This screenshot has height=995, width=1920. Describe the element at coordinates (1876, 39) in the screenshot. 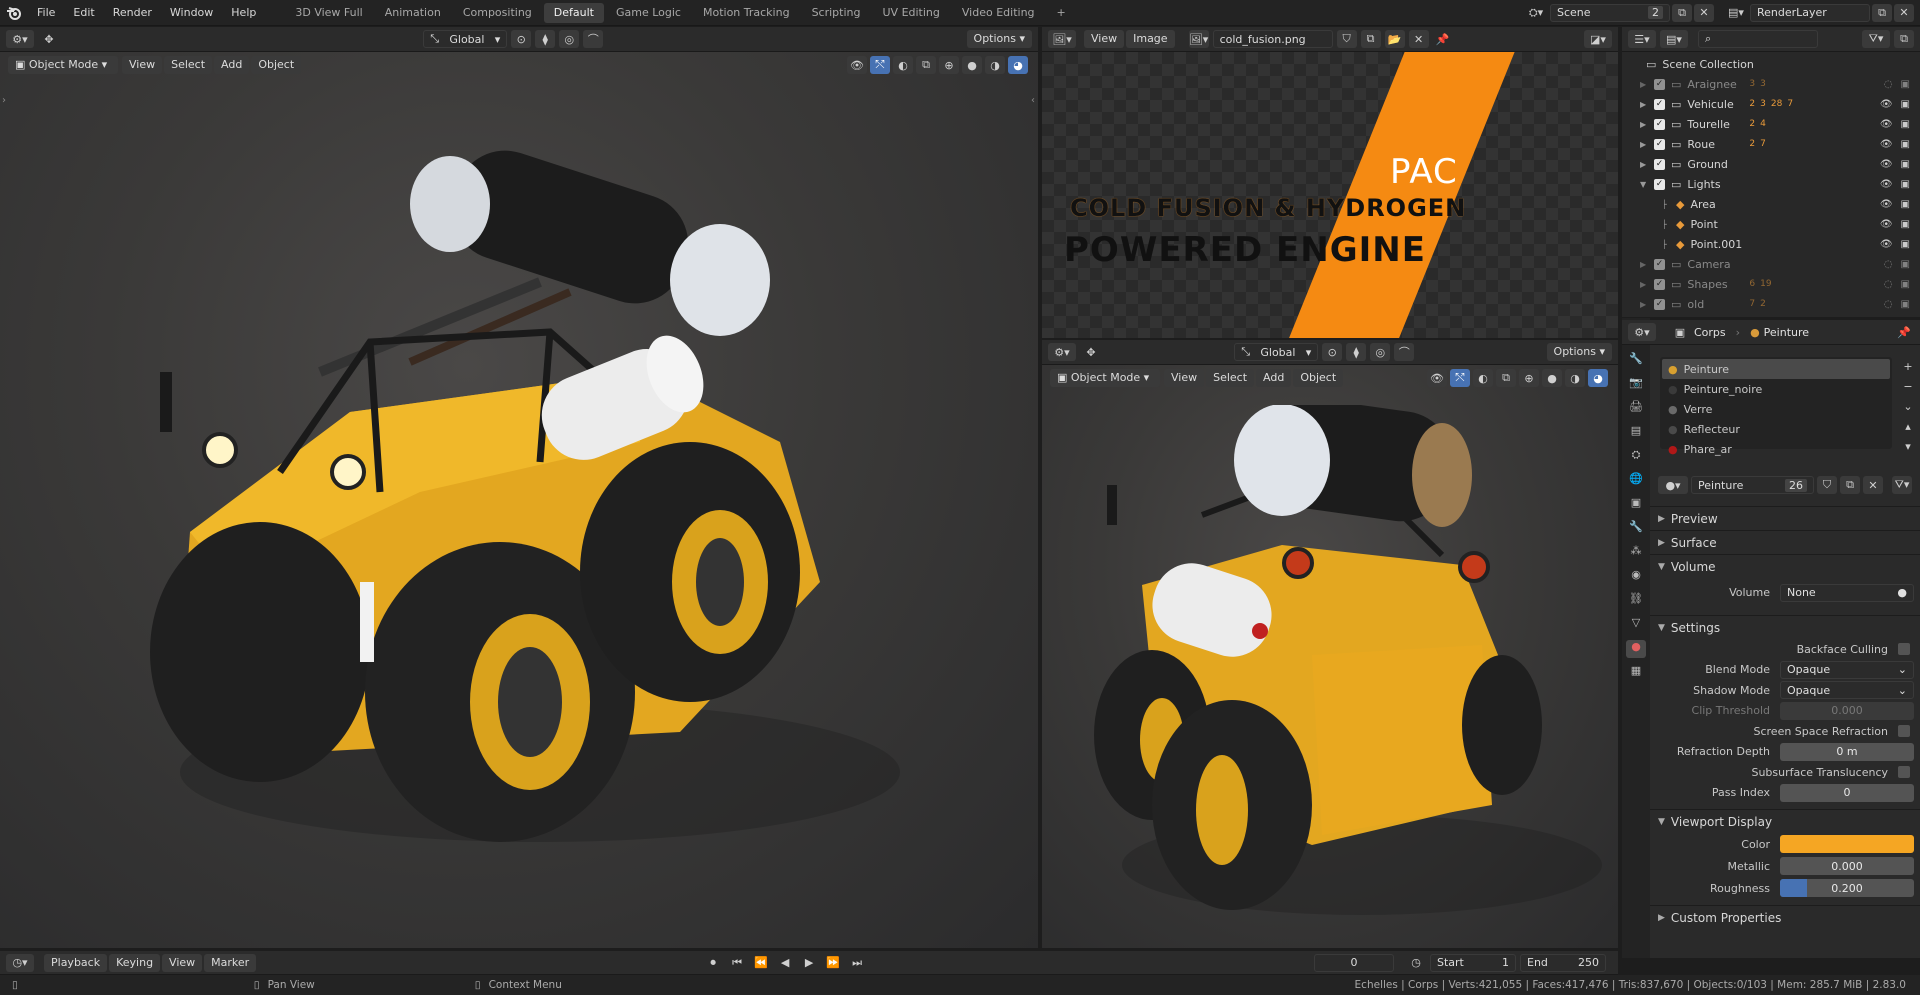

I see `filter-icon: ⛛▾` at that location.